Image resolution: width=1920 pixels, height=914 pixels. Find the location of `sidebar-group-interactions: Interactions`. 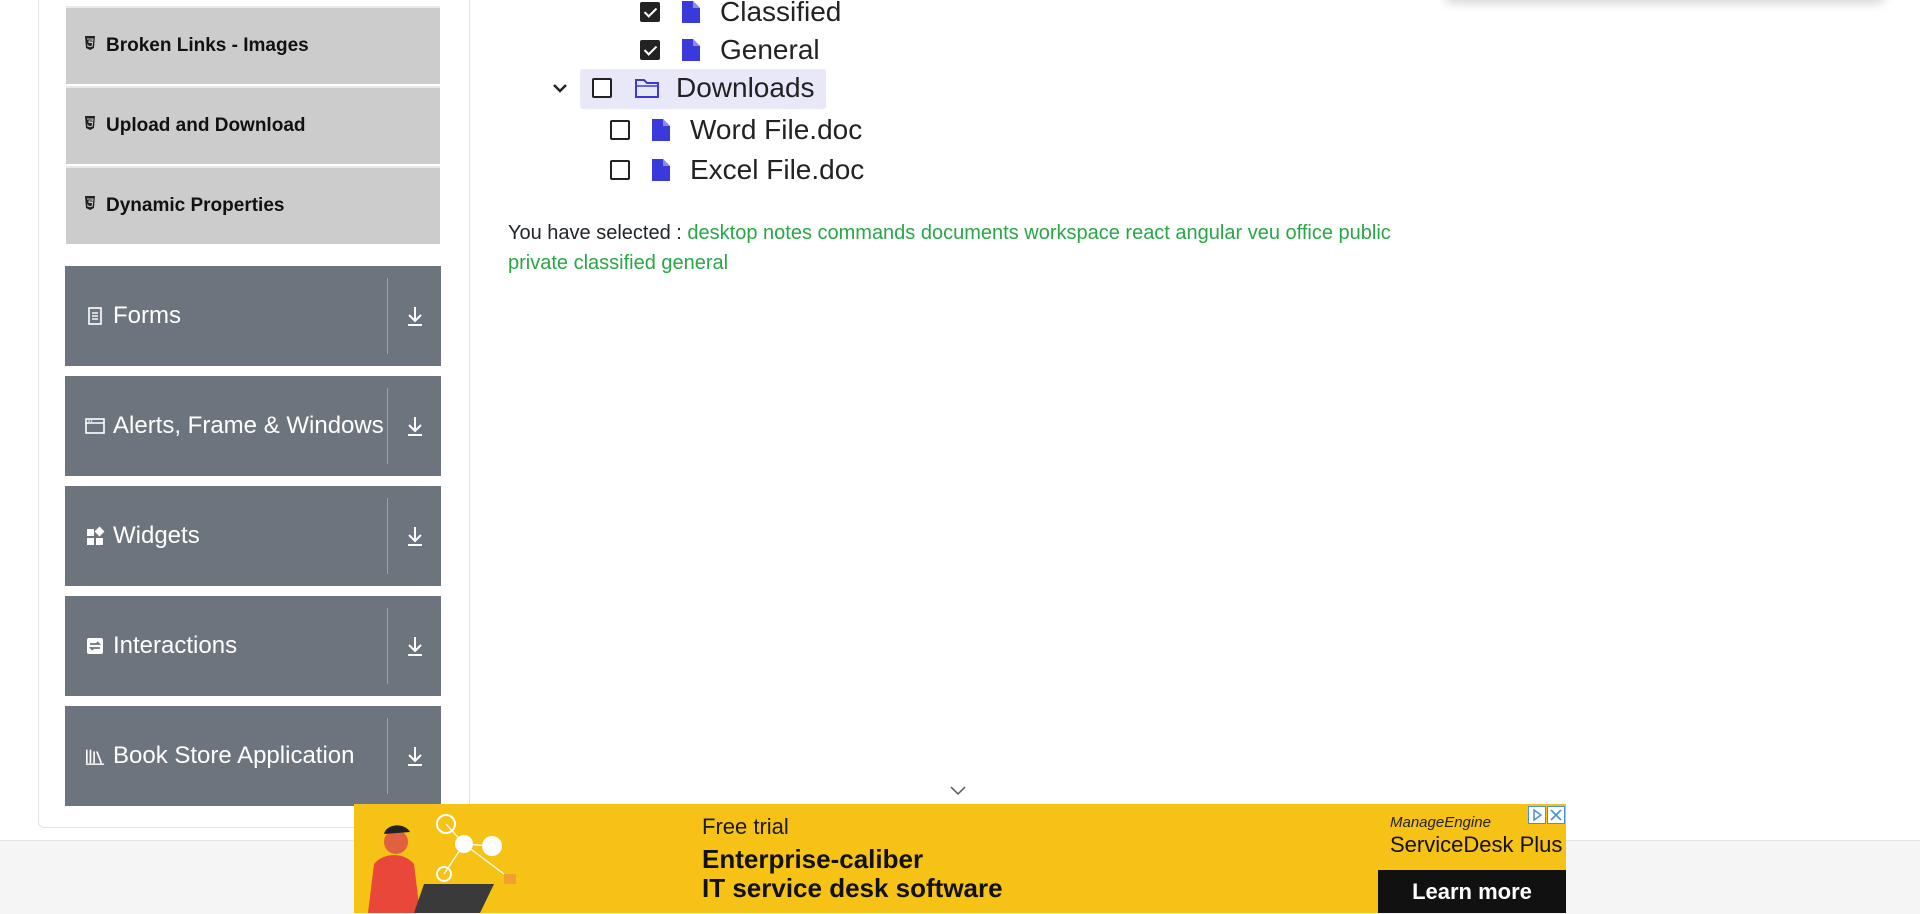

sidebar-group-interactions: Interactions is located at coordinates (253, 646).